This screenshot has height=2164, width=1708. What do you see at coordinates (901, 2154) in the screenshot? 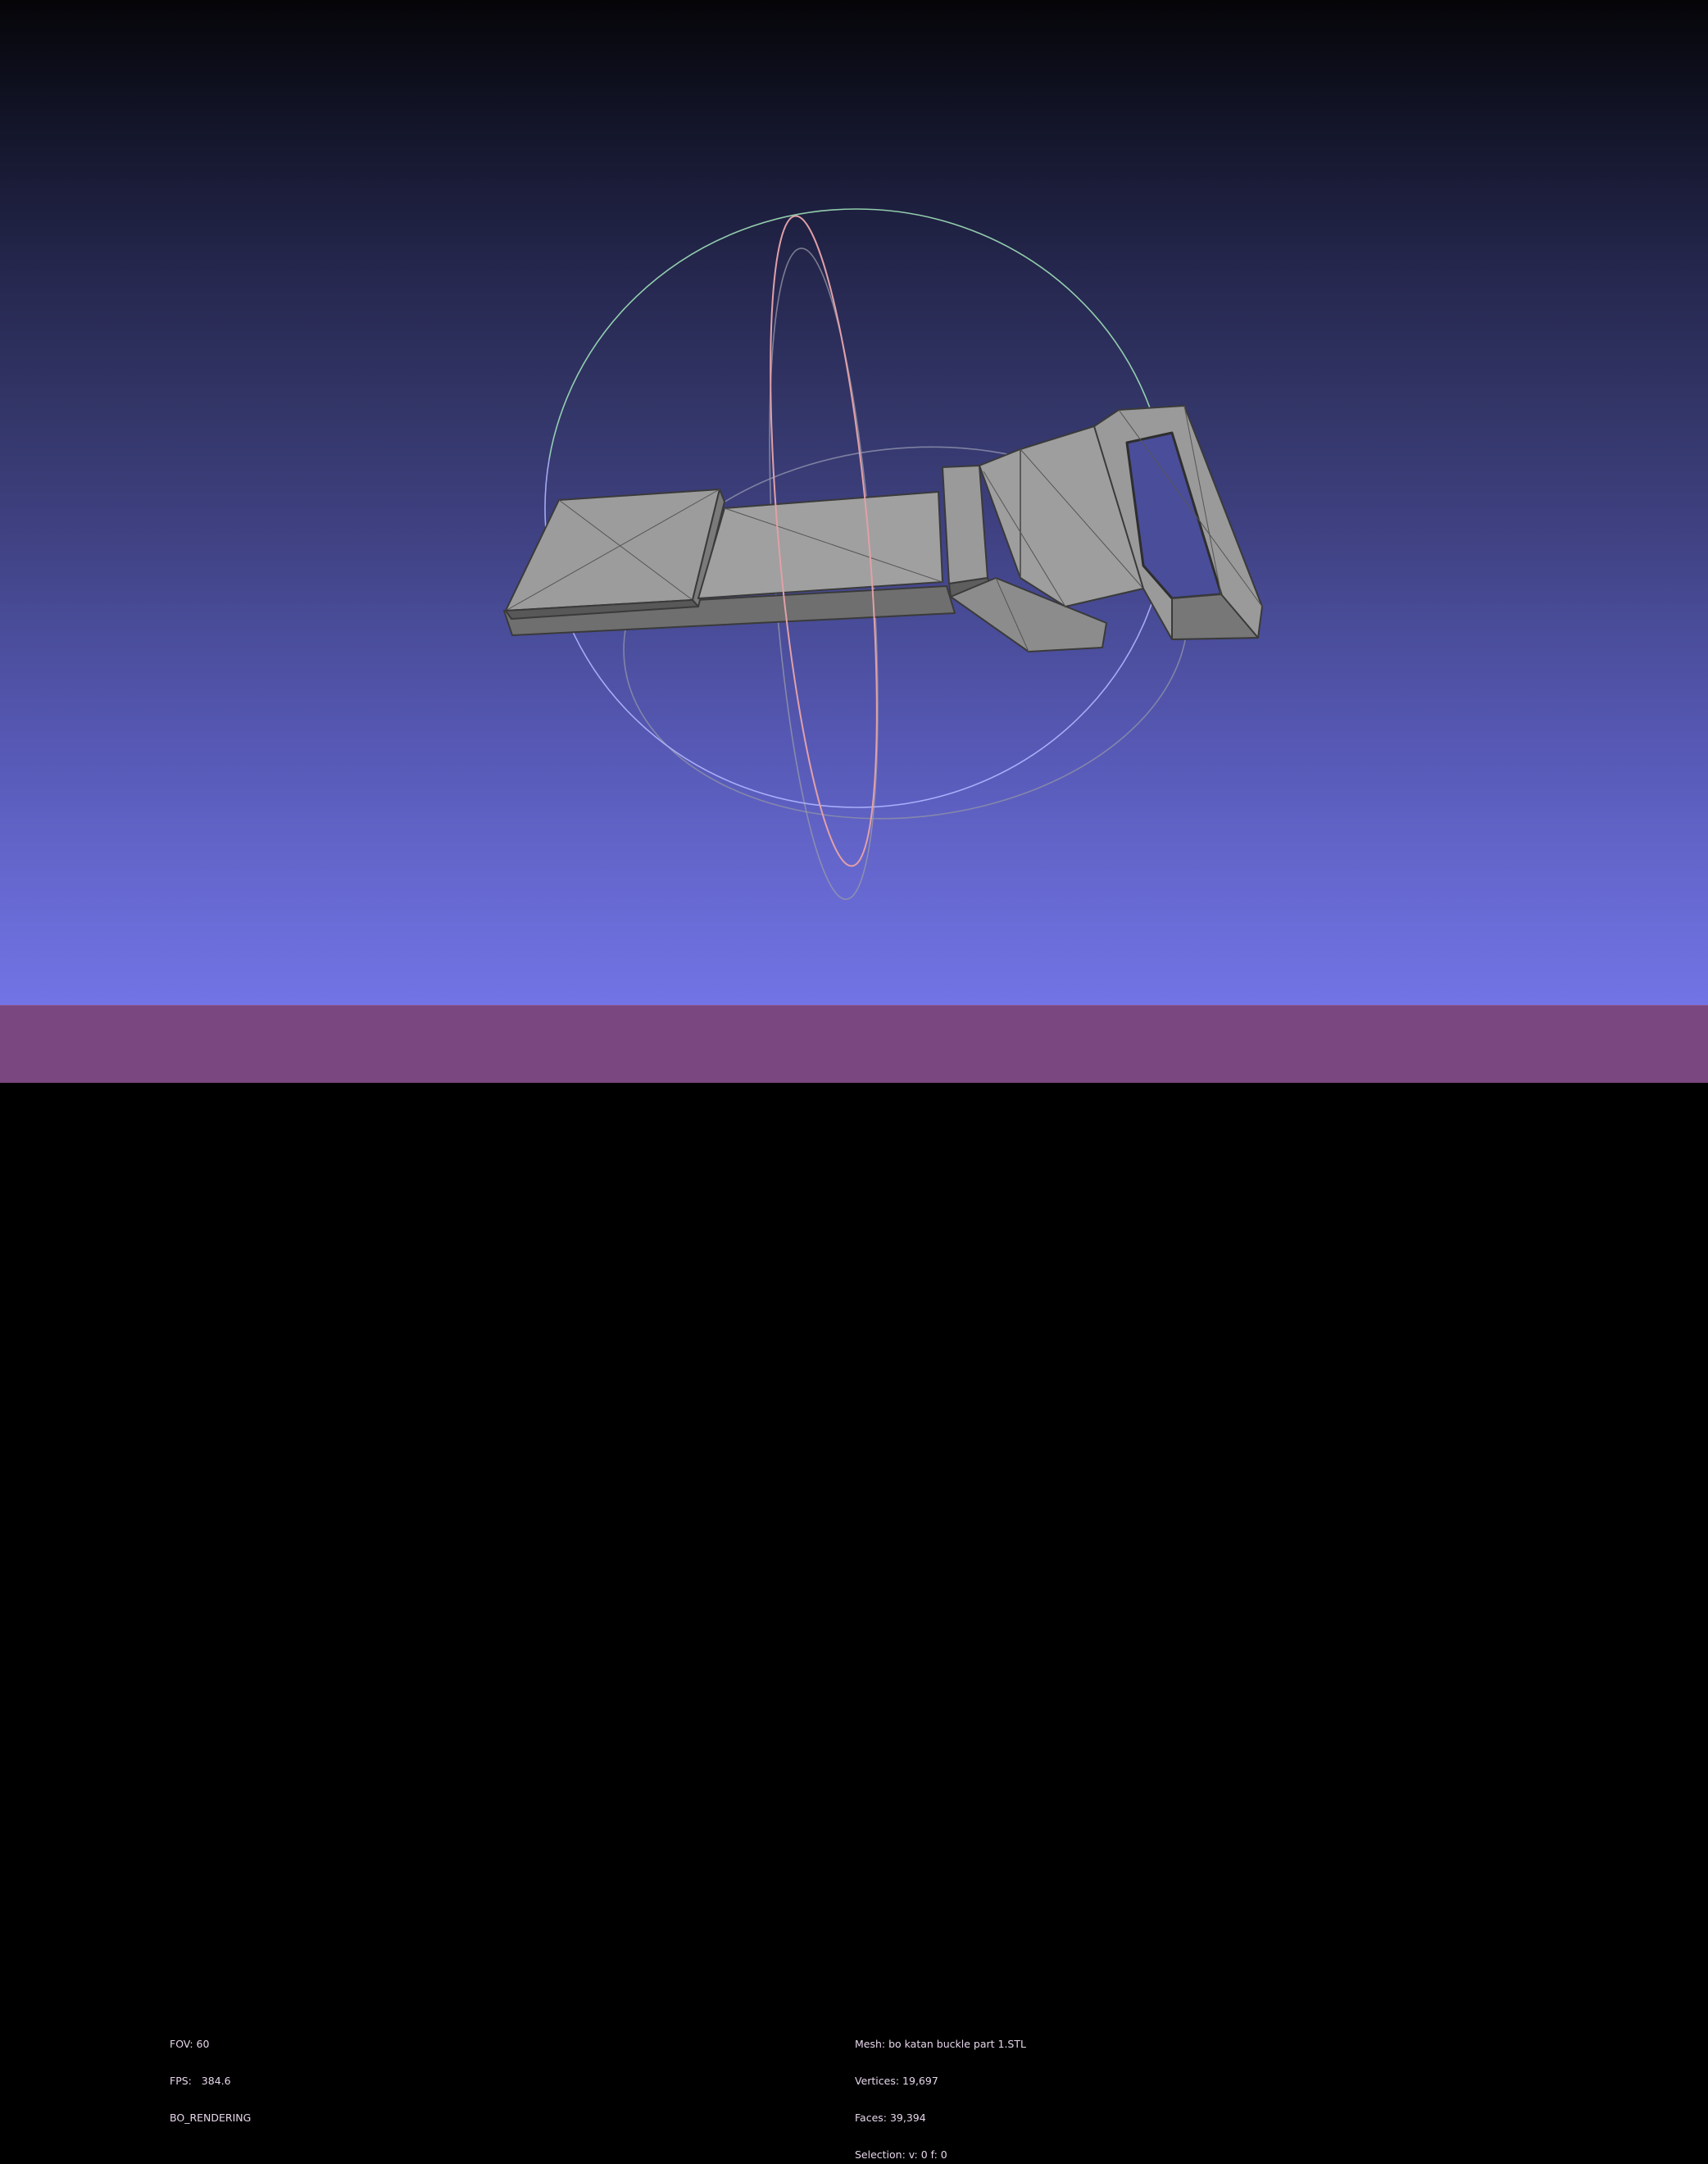
I see `selection-readout: Selection: v: 0 f: 0` at bounding box center [901, 2154].